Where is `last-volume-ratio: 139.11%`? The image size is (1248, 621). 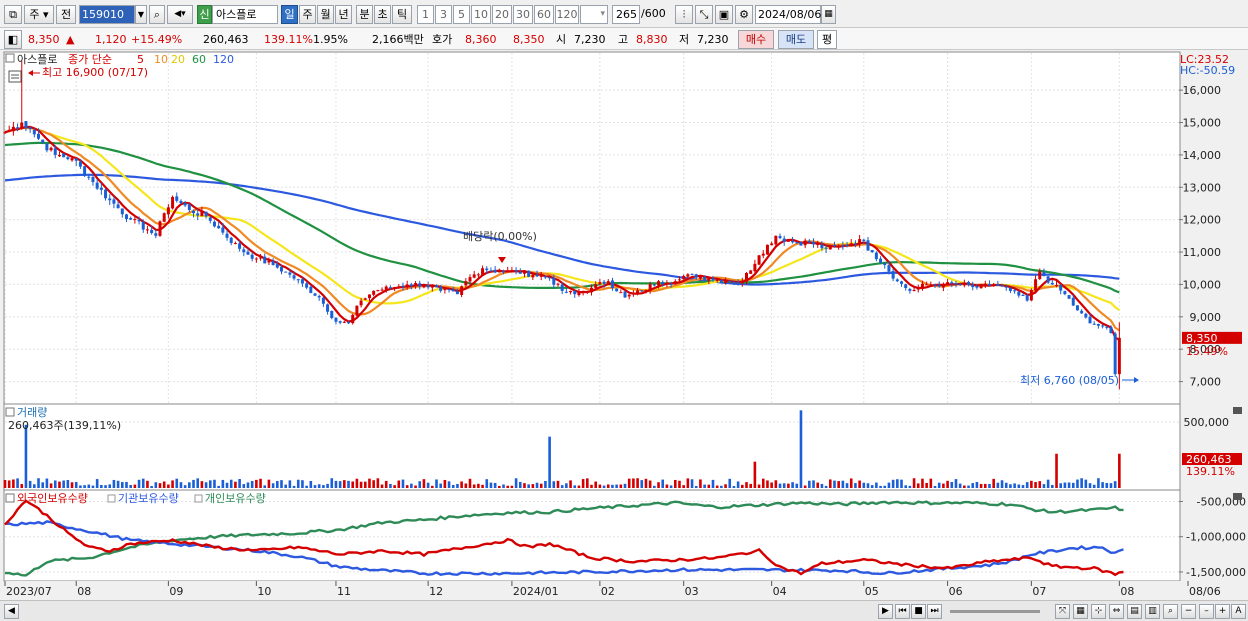 last-volume-ratio: 139.11% is located at coordinates (1210, 471).